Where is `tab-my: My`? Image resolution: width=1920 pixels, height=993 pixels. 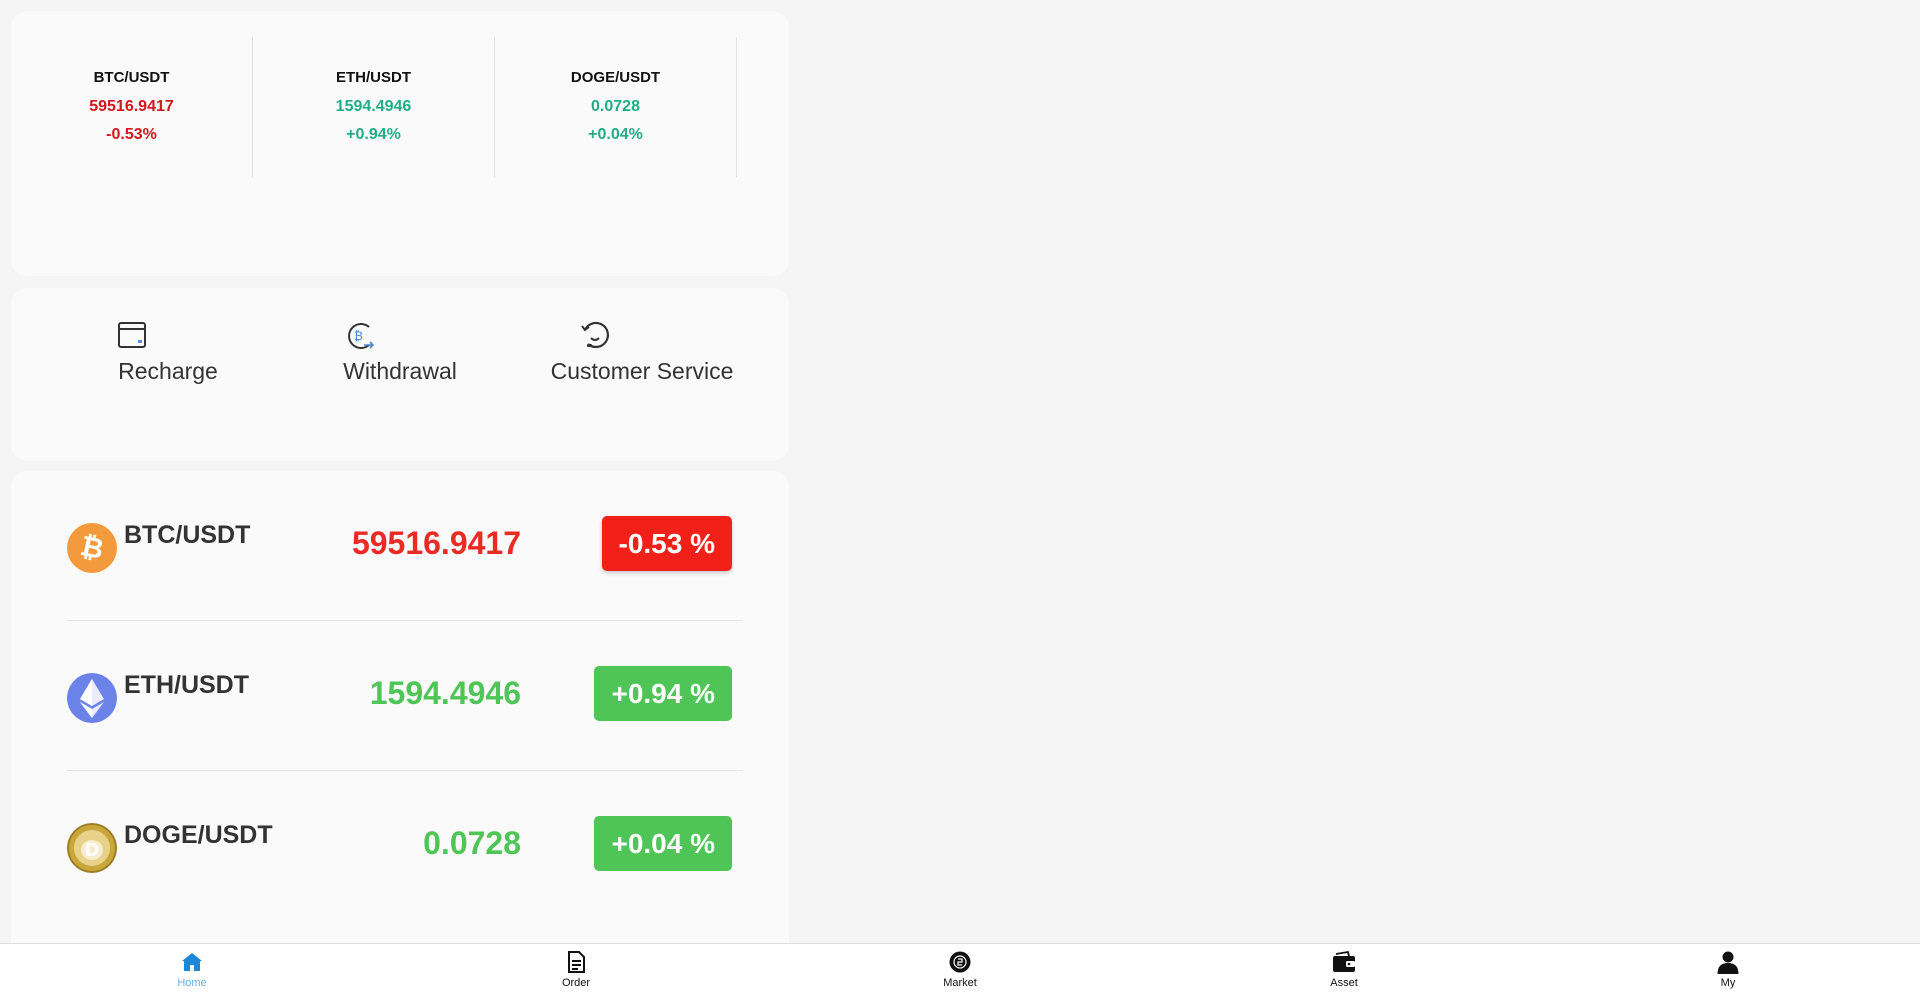
tab-my: My is located at coordinates (1728, 968).